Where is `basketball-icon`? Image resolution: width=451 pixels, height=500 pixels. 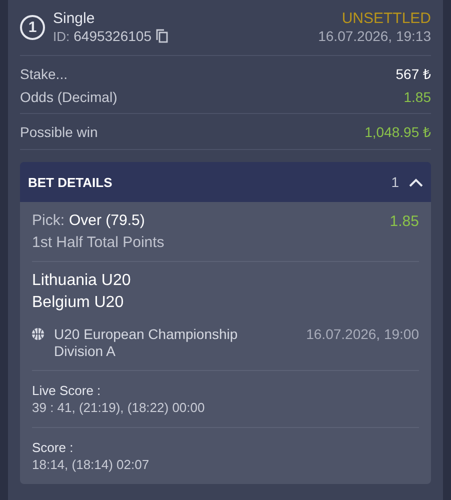 basketball-icon is located at coordinates (38, 334).